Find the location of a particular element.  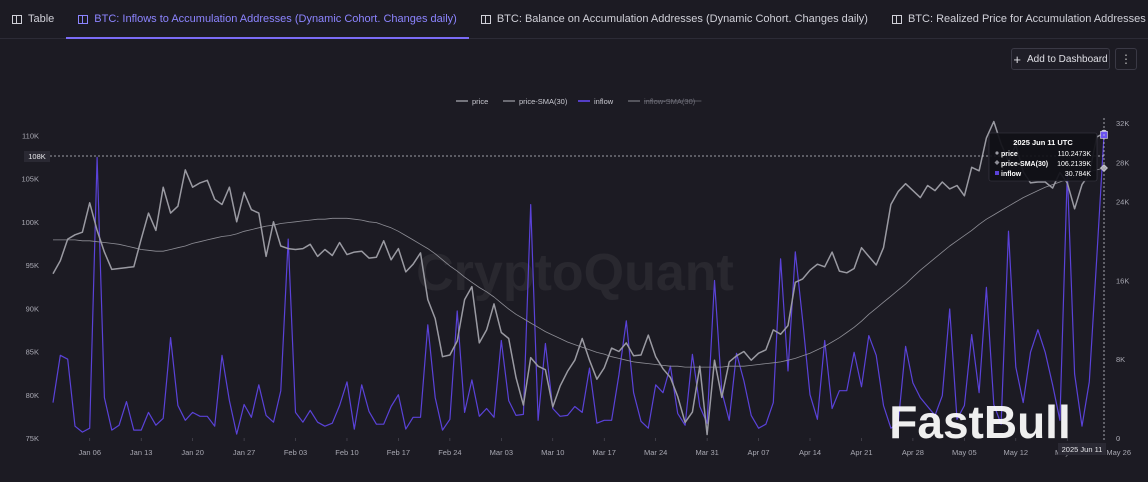

x-tick-label: May 05 is located at coordinates (964, 452).